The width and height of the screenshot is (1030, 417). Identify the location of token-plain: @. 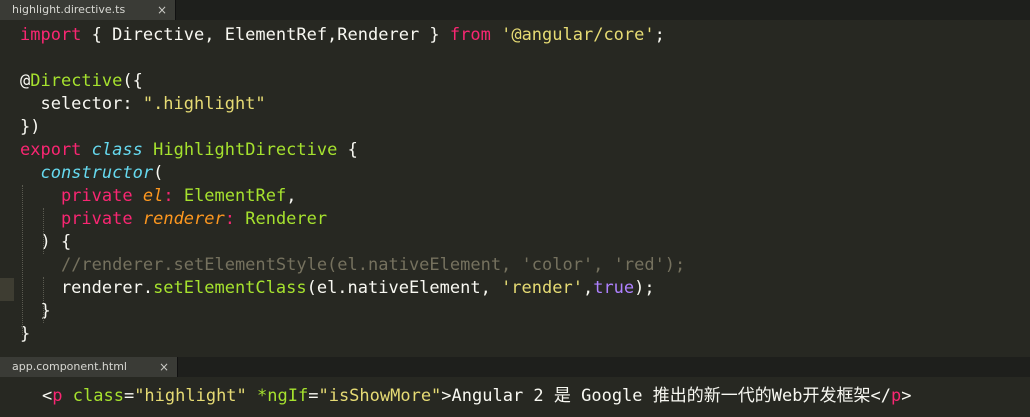
(25, 81).